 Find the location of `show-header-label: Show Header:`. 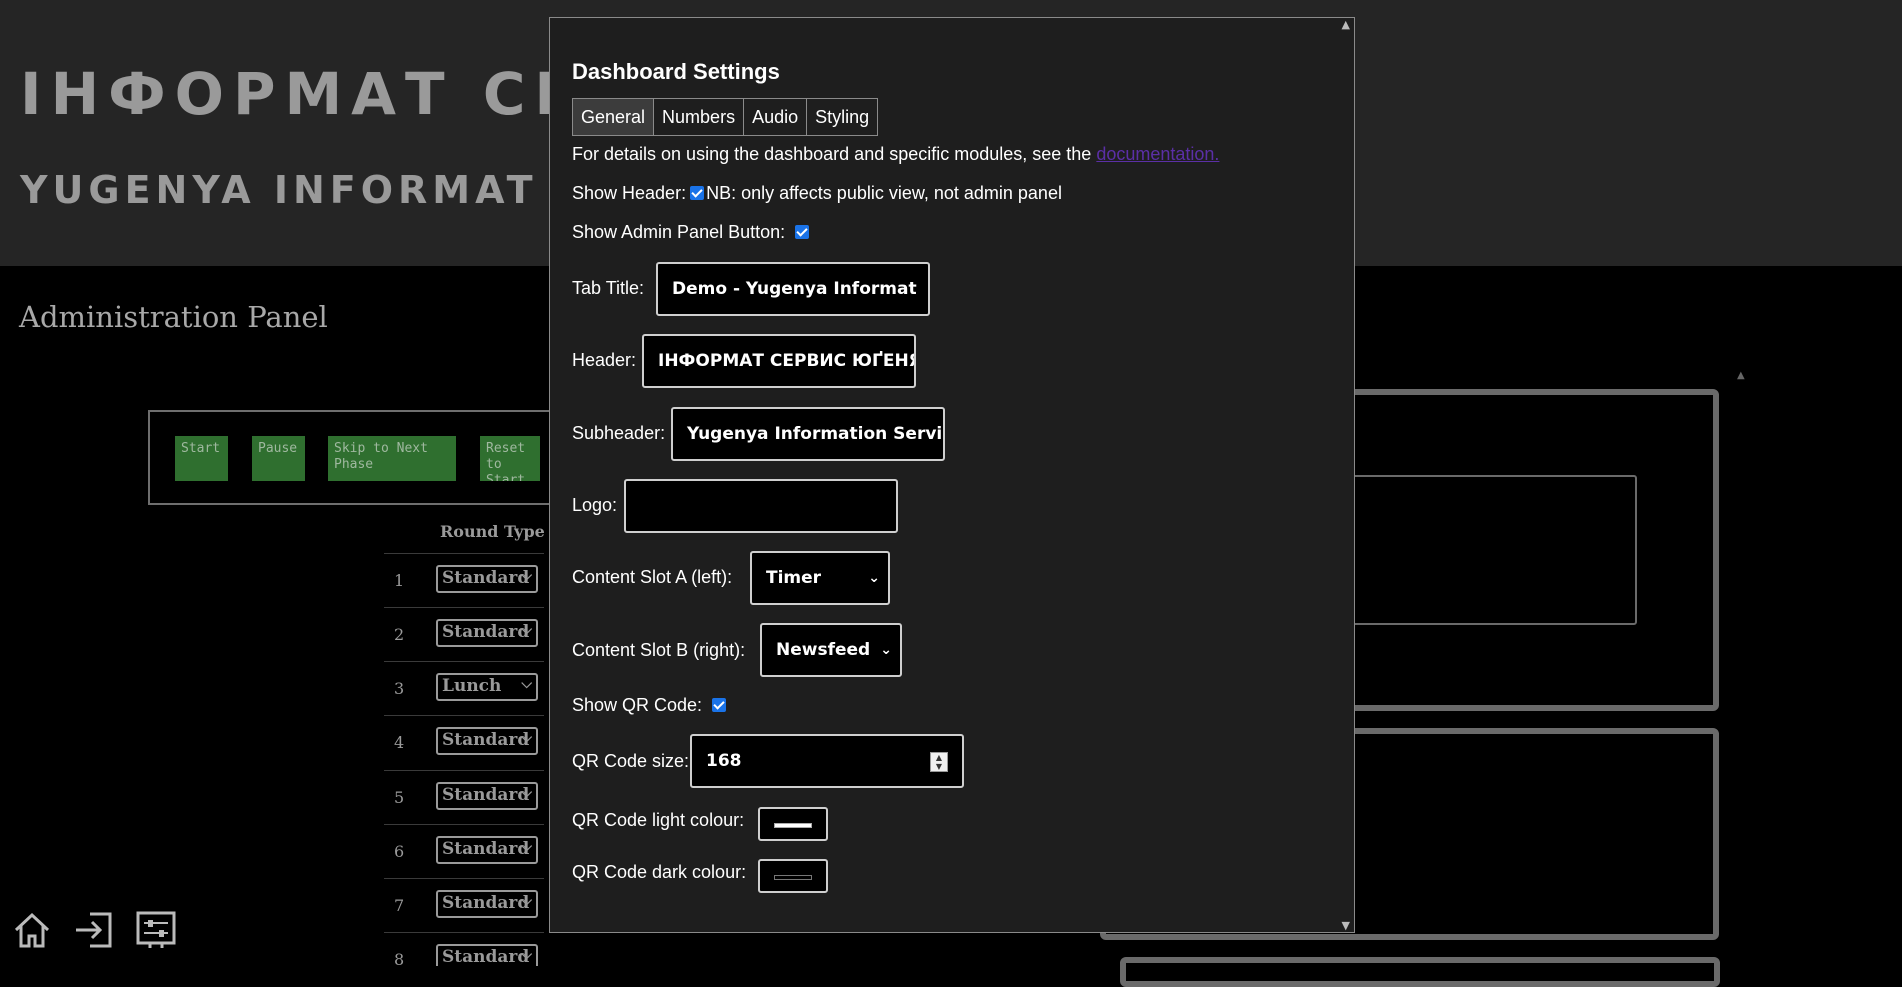

show-header-label: Show Header: is located at coordinates (629, 193).